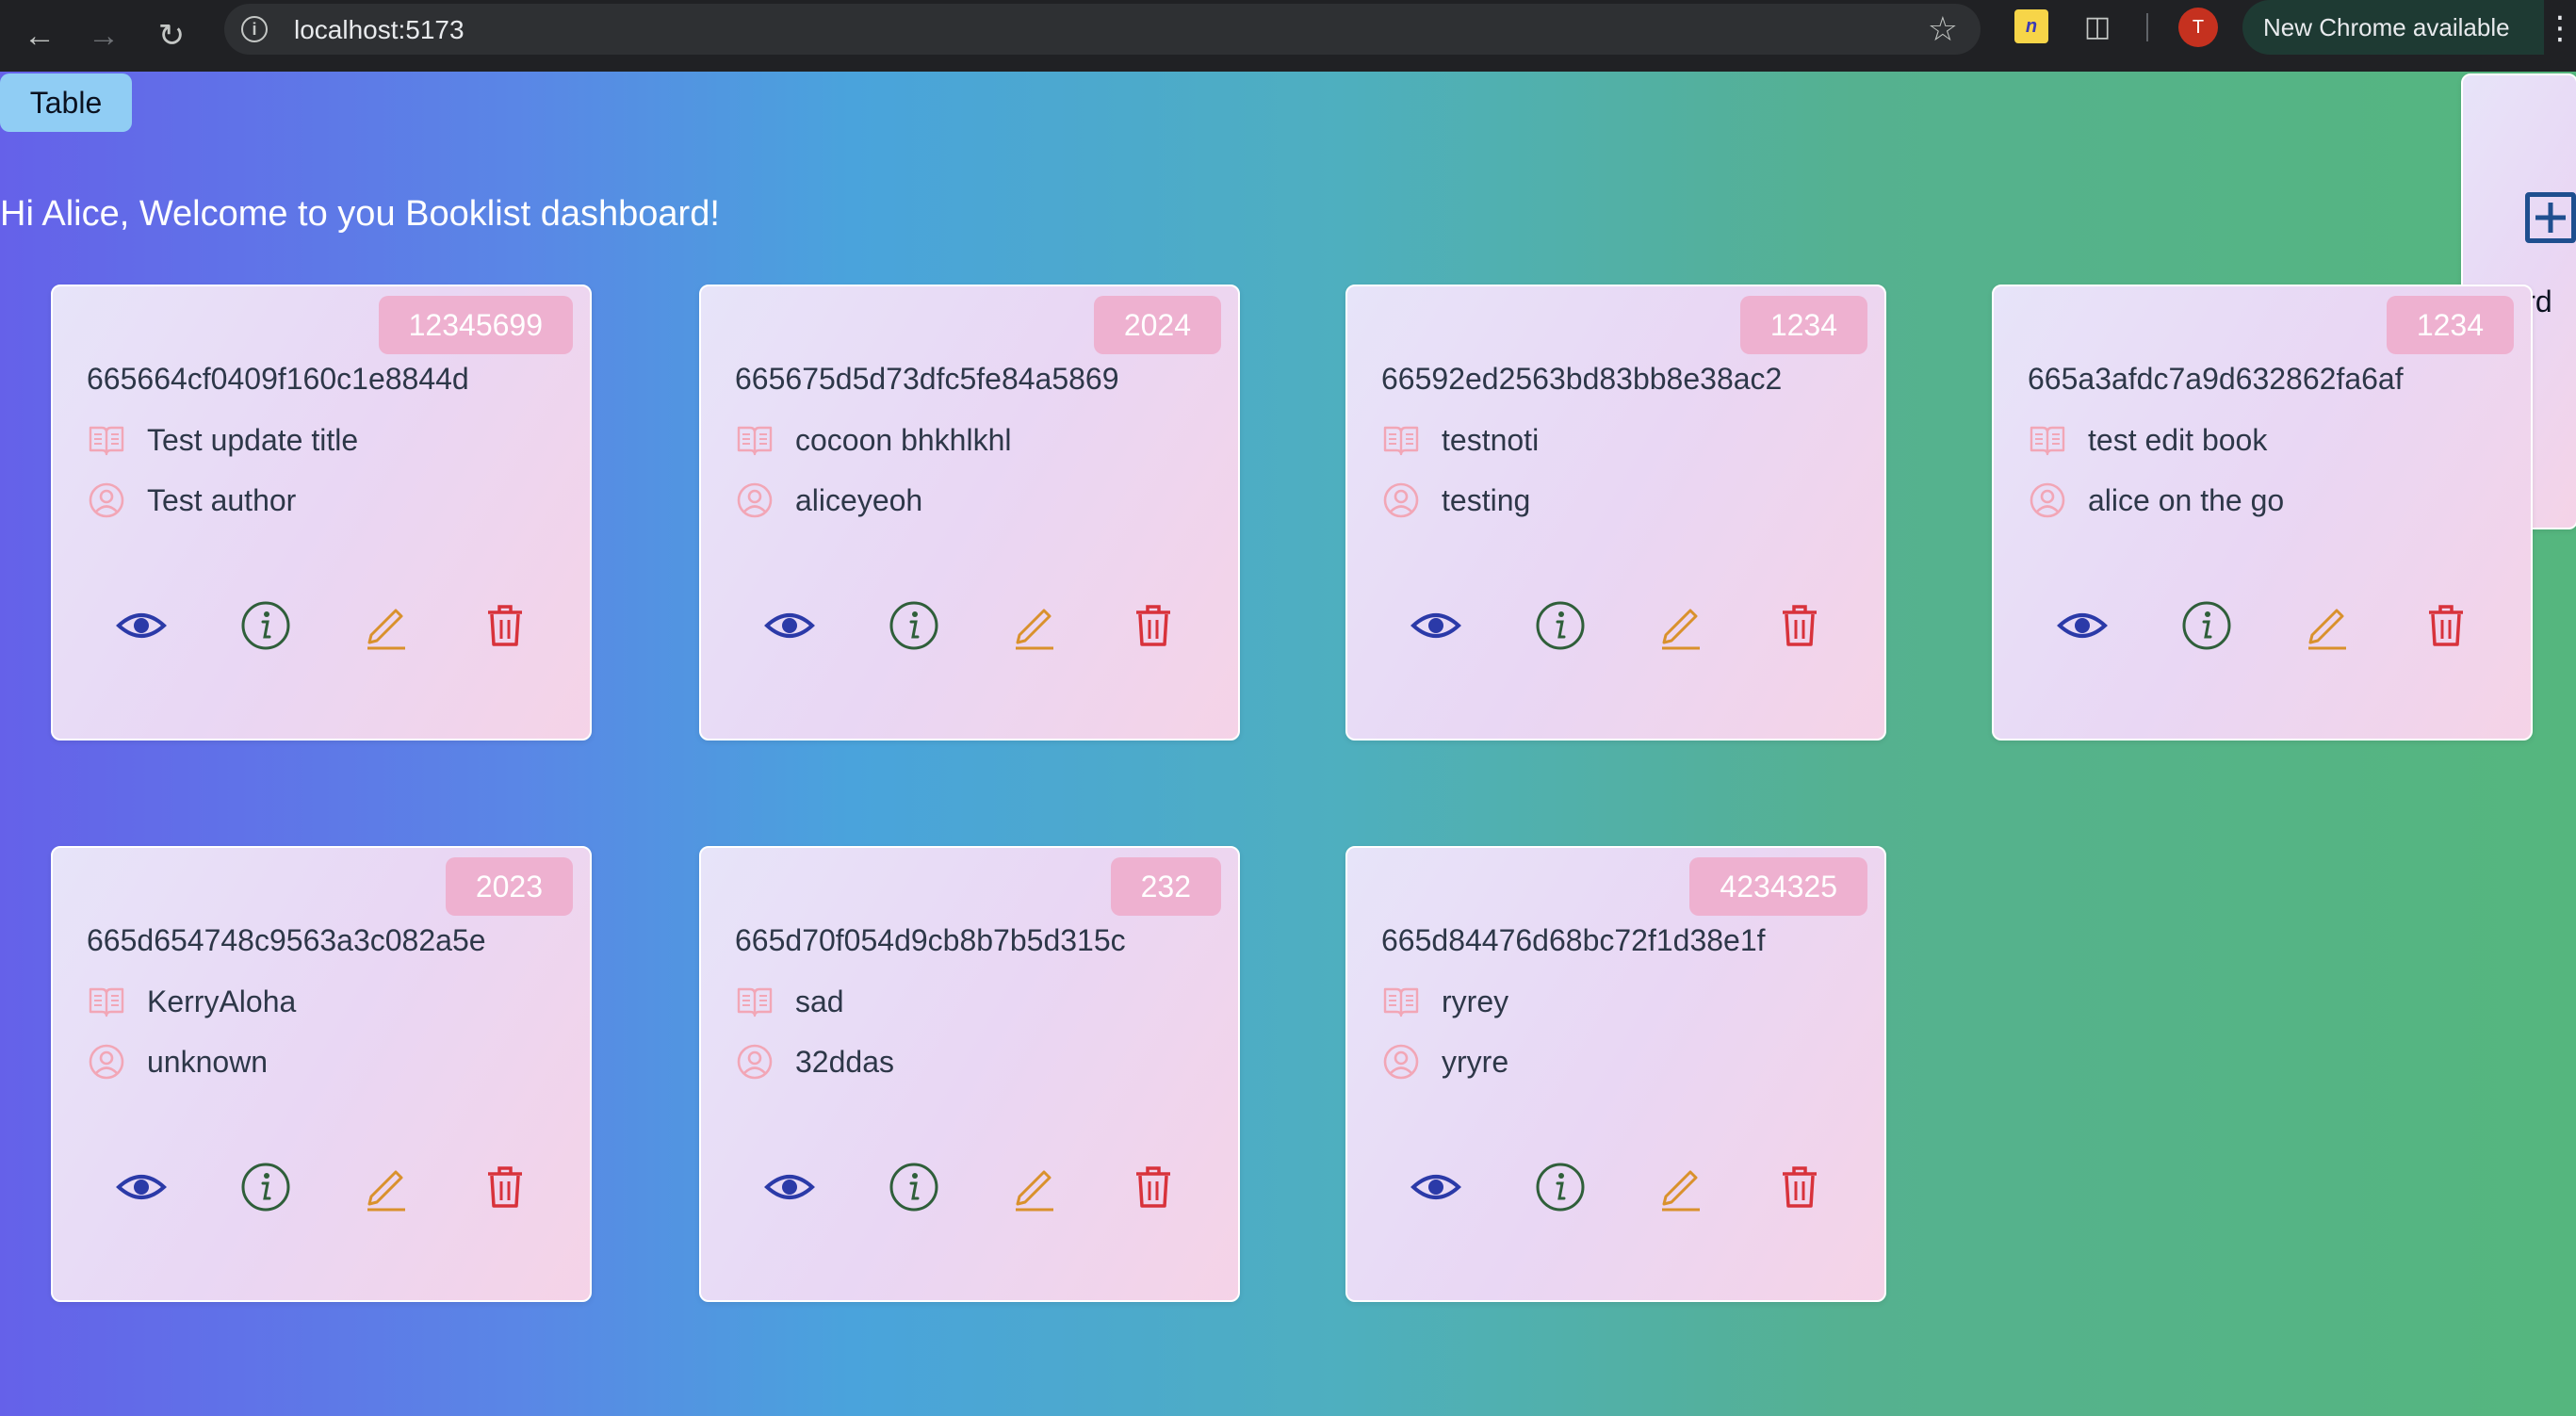 This screenshot has width=2576, height=1416. Describe the element at coordinates (1486, 499) in the screenshot. I see `book-author: testing` at that location.